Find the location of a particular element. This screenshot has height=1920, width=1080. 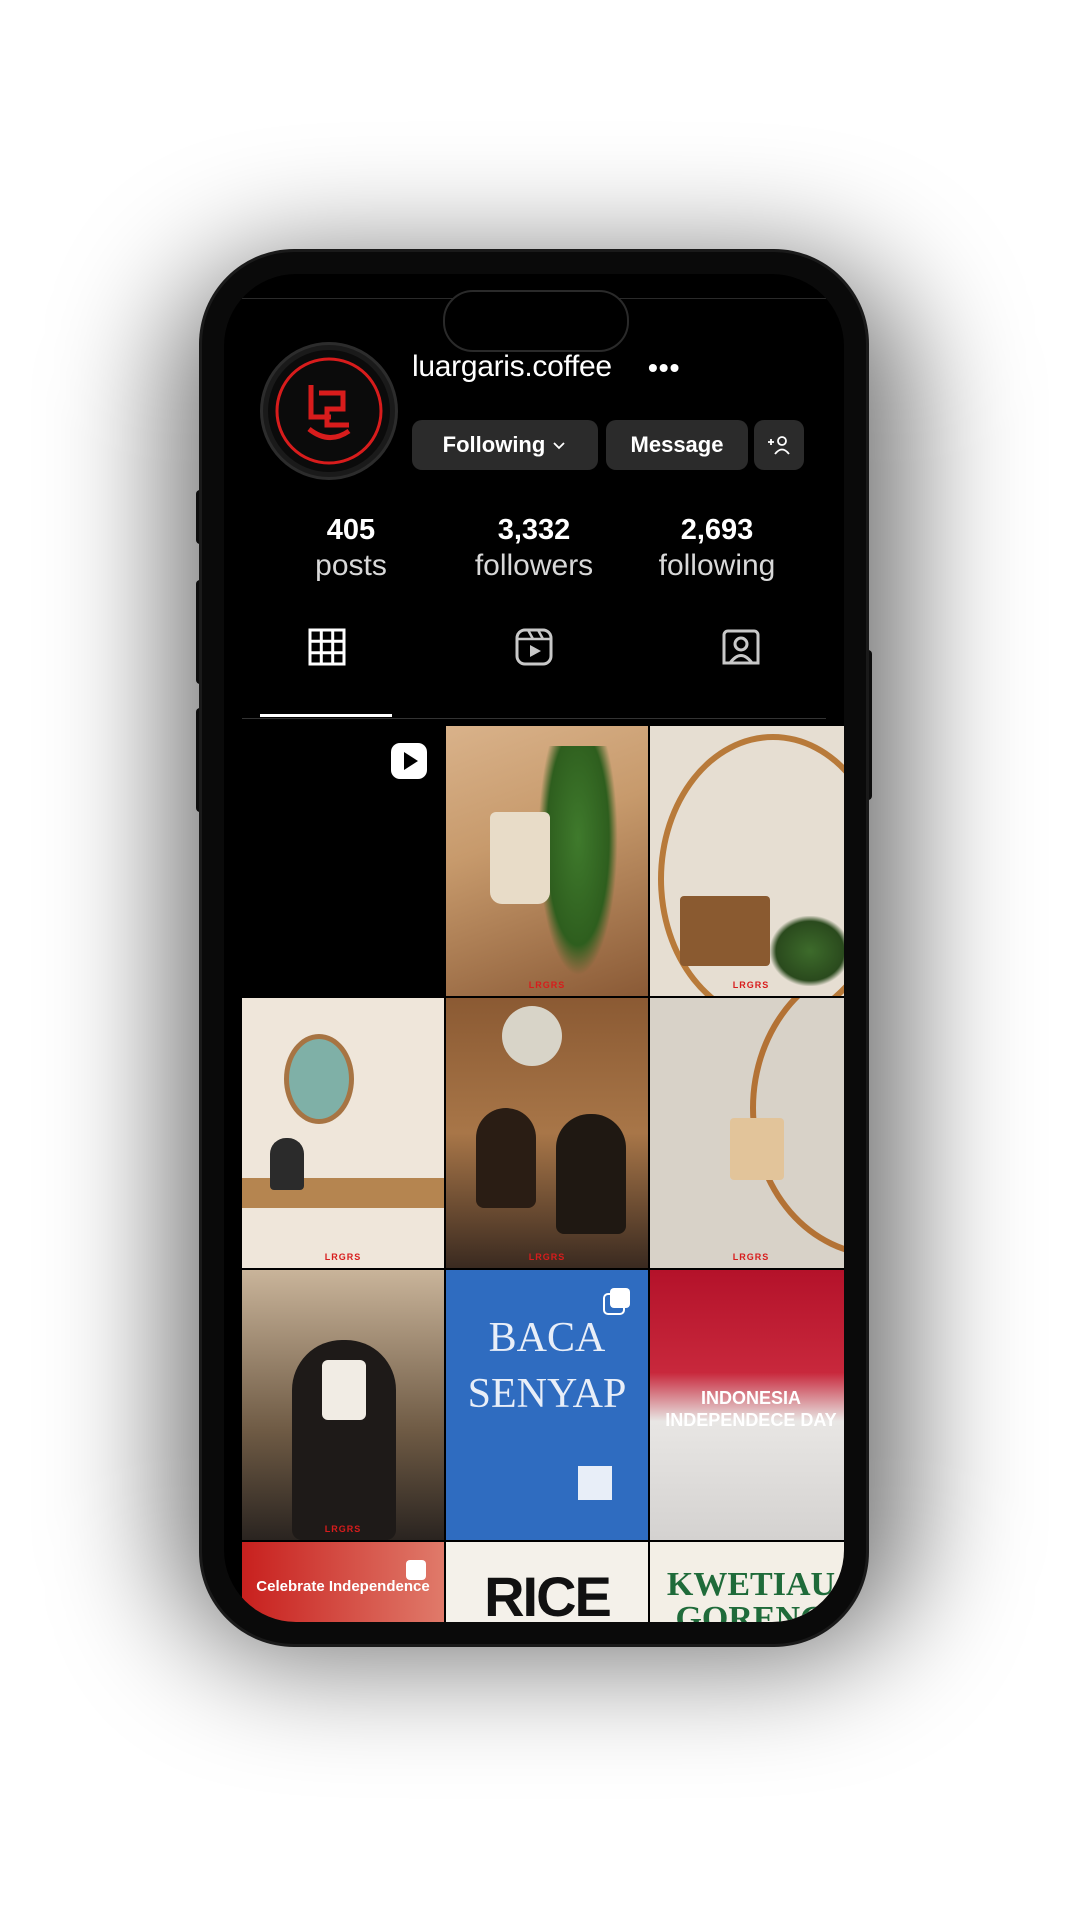

post-tile is located at coordinates (343, 861).